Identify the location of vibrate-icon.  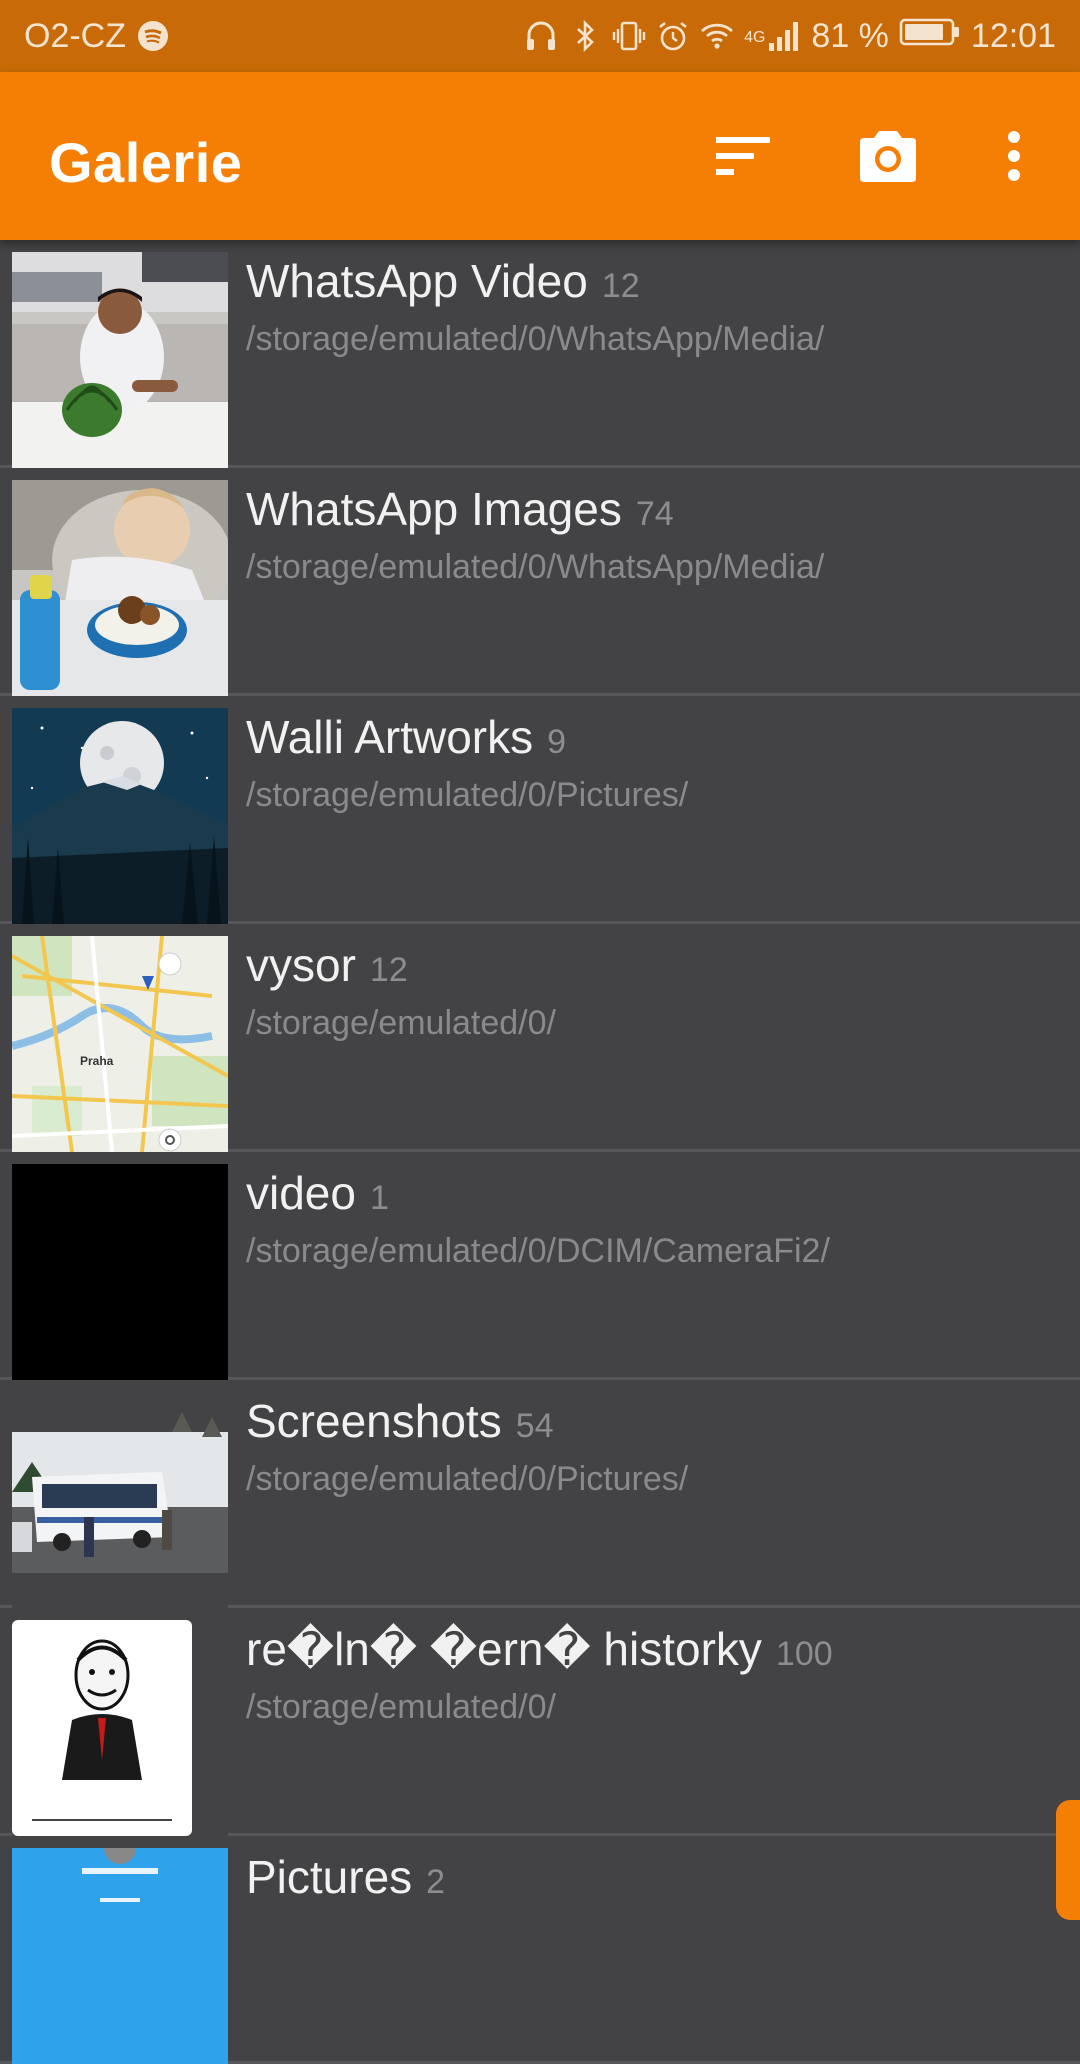
(629, 36).